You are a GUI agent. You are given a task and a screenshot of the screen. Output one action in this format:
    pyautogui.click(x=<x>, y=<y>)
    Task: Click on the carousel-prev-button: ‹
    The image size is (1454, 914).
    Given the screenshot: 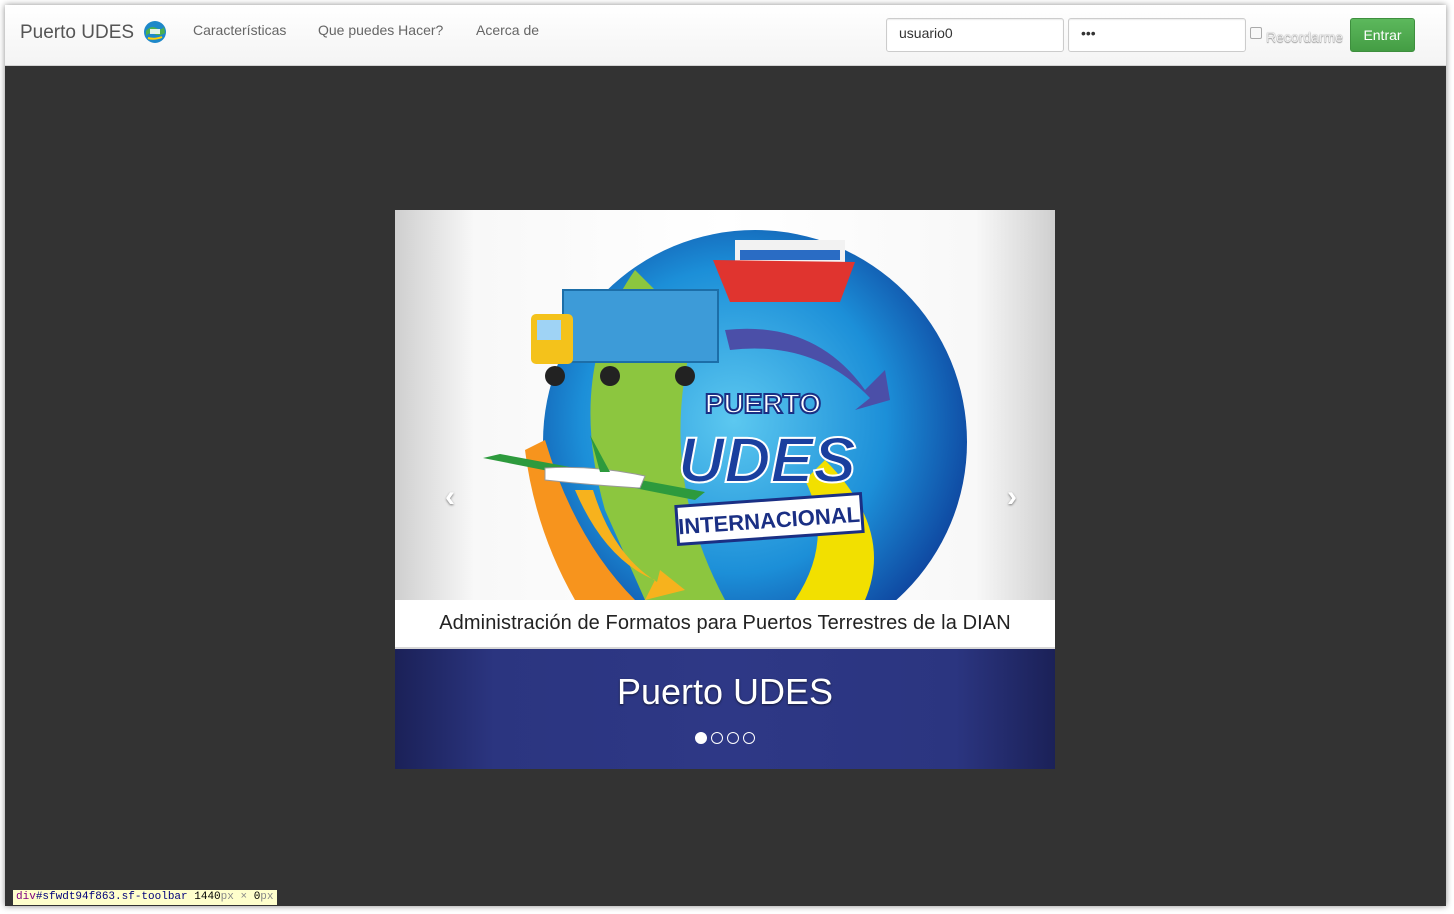 What is the action you would take?
    pyautogui.click(x=450, y=497)
    